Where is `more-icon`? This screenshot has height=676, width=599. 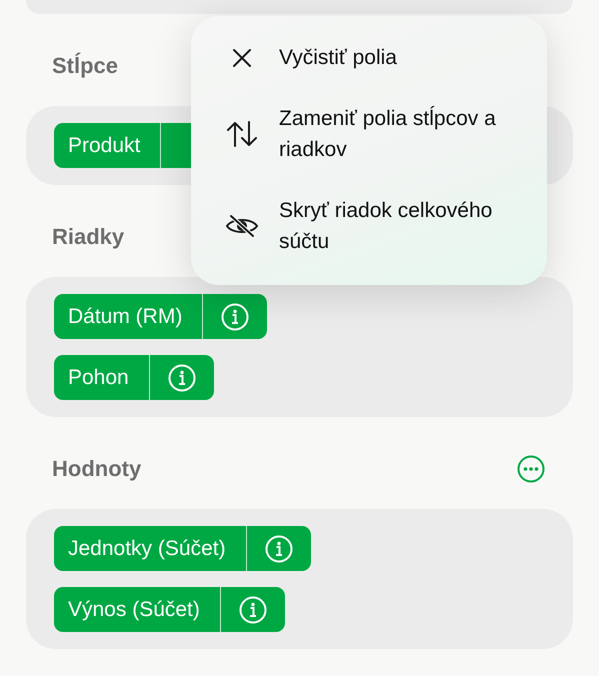 more-icon is located at coordinates (531, 469).